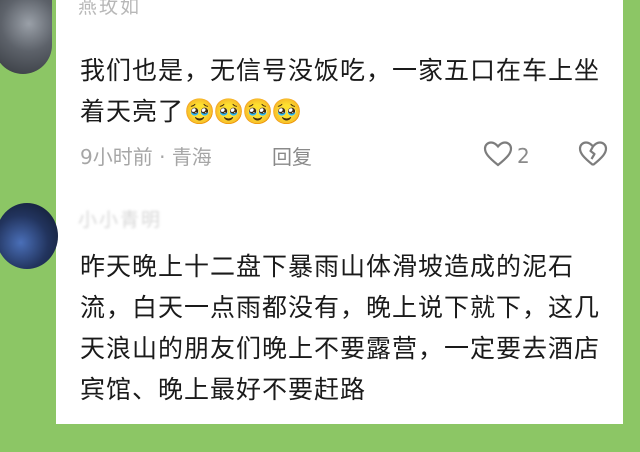 The width and height of the screenshot is (640, 452). I want to click on comment-time: 9小时前, so click(116, 157).